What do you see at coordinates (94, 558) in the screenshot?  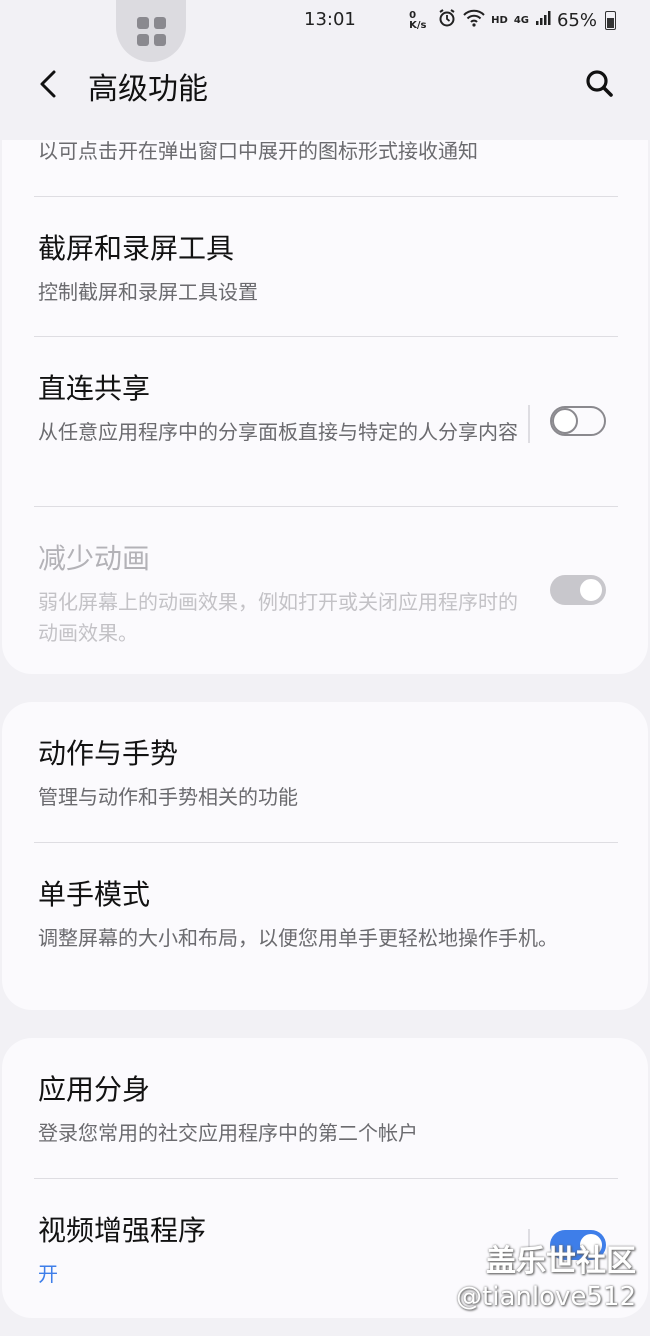 I see `item-title: 减少动画` at bounding box center [94, 558].